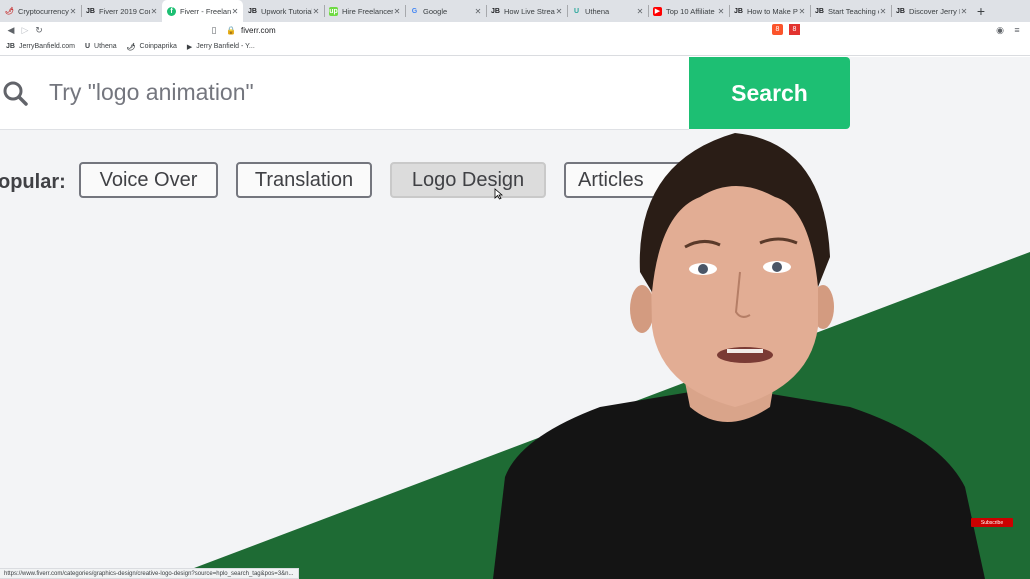  Describe the element at coordinates (367, 11) in the screenshot. I see `tab-title: Hire Freelancers` at that location.